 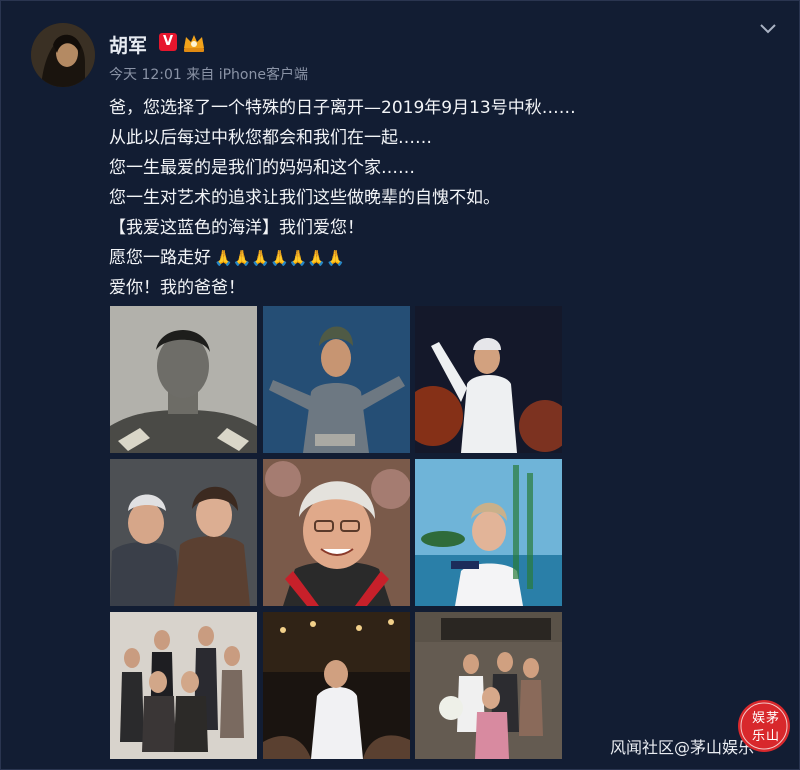 I want to click on photo-white-uniform-stage, so click(x=488, y=379).